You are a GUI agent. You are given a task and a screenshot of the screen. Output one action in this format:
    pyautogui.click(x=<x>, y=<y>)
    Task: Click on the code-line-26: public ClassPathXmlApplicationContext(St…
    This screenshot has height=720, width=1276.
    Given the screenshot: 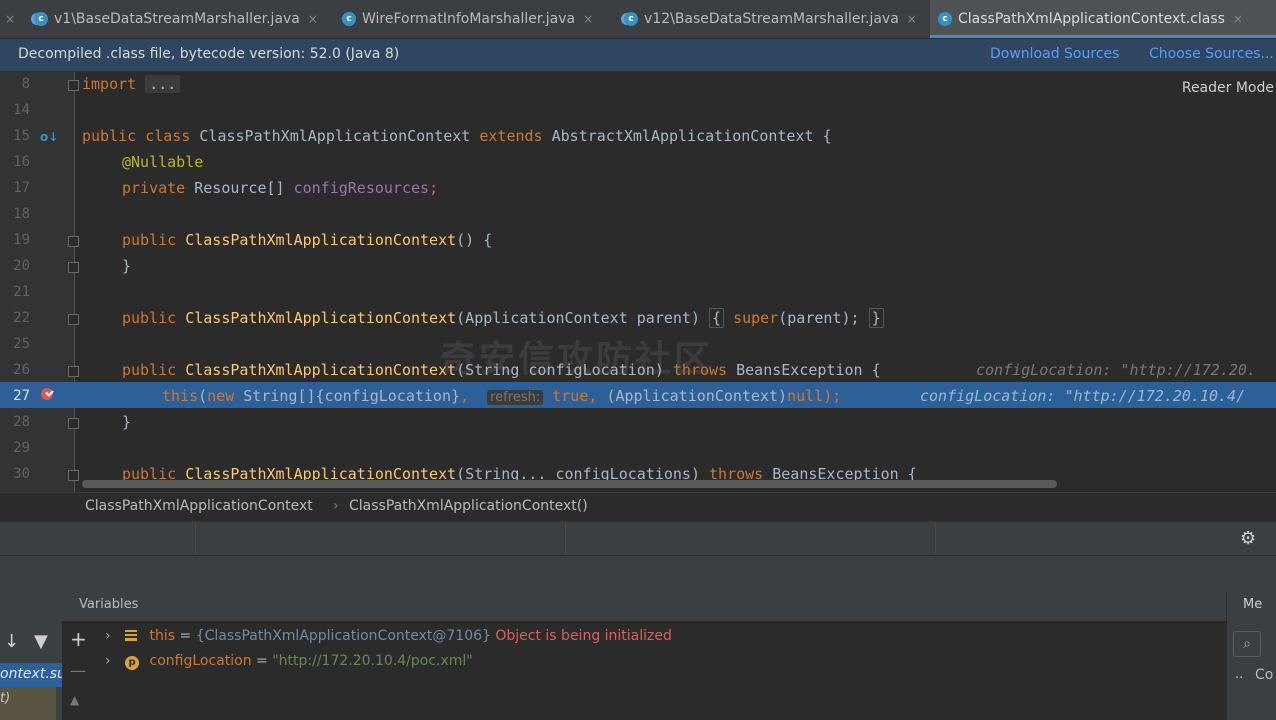 What is the action you would take?
    pyautogui.click(x=501, y=370)
    